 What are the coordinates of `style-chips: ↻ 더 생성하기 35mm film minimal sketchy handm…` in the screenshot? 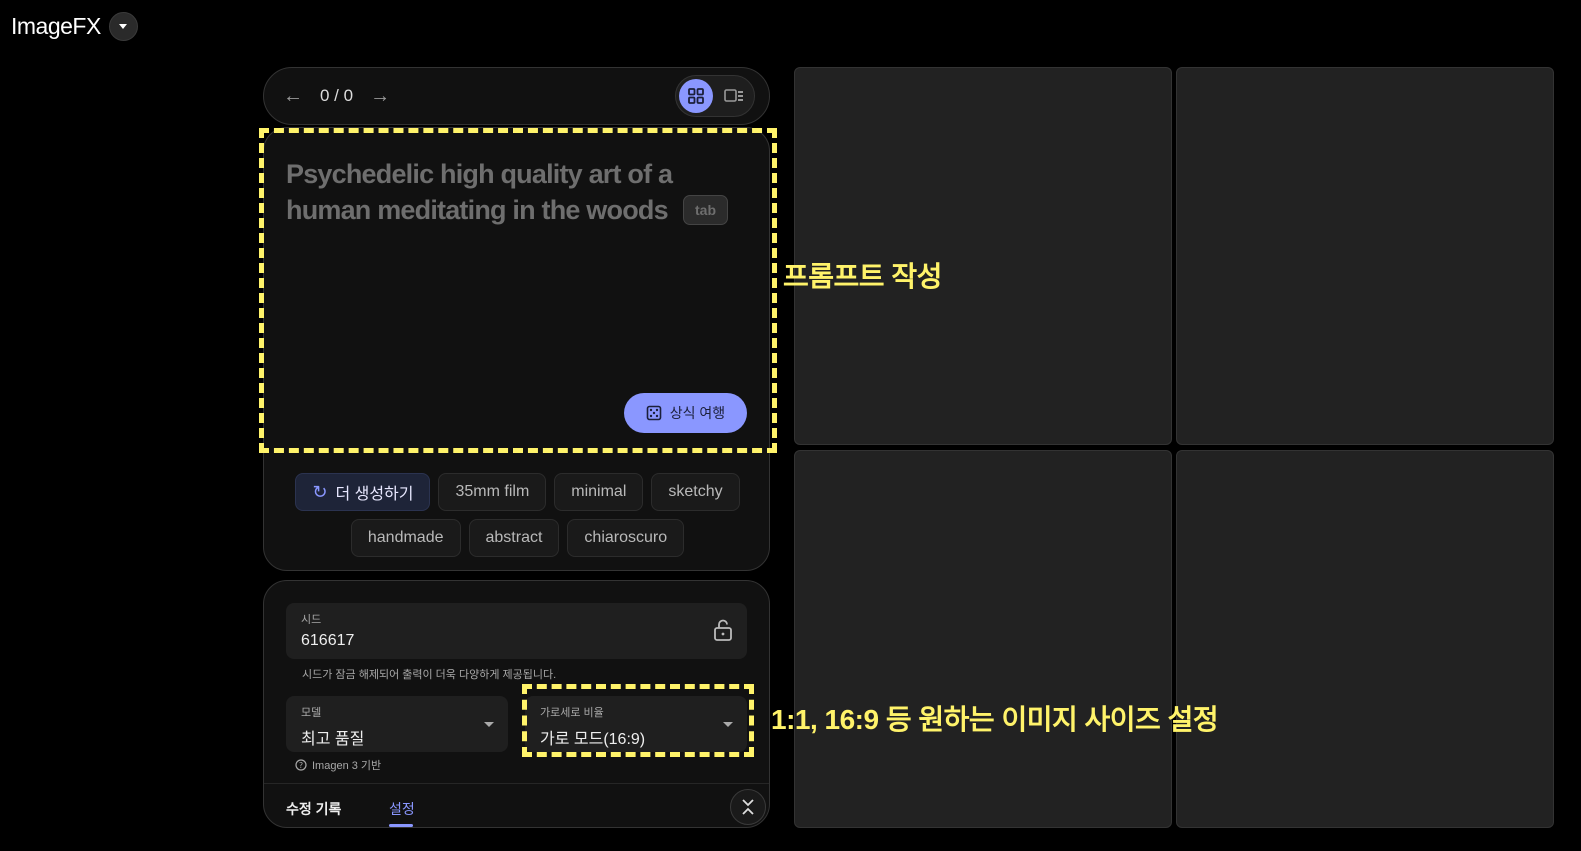 It's located at (517, 515).